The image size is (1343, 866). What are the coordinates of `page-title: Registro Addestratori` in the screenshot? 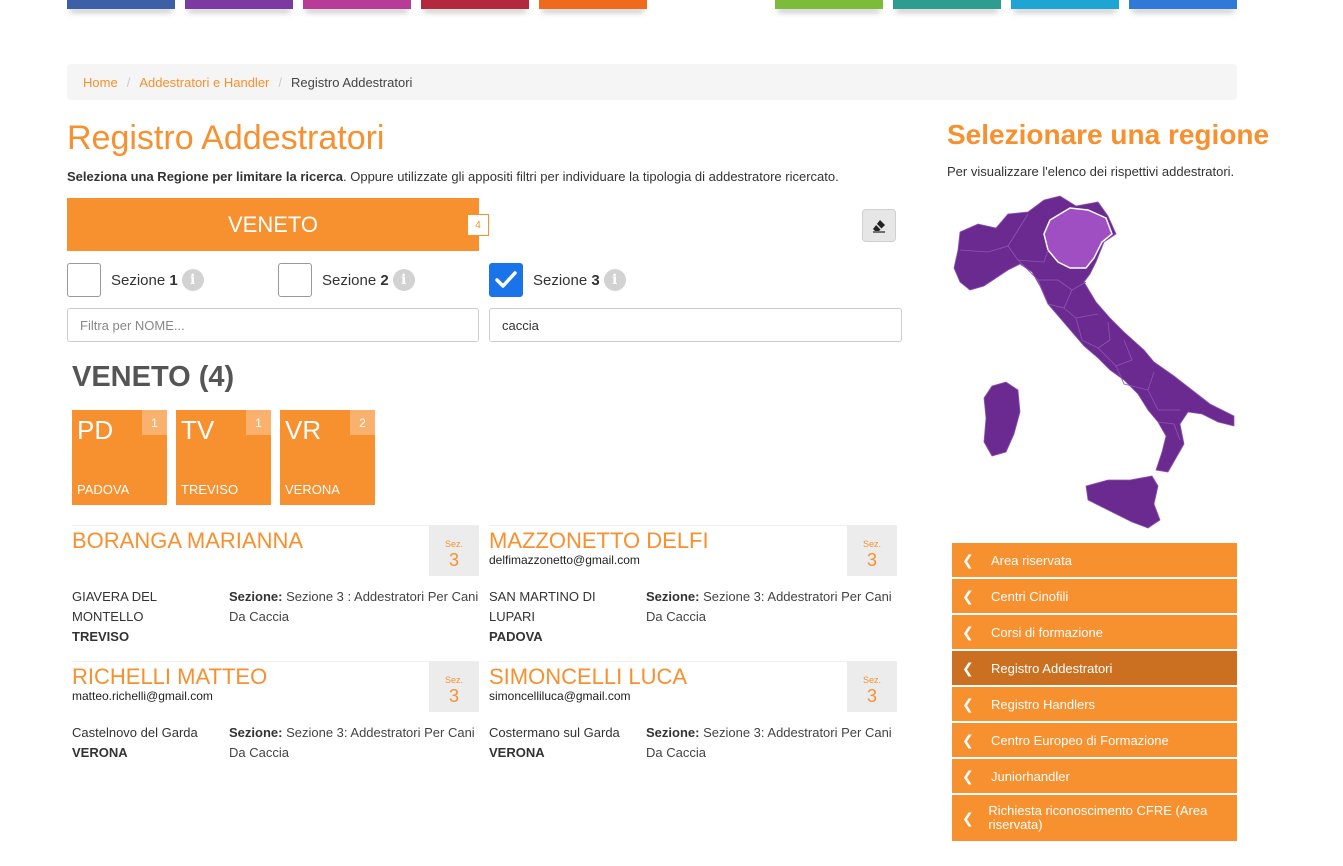 It's located at (226, 138).